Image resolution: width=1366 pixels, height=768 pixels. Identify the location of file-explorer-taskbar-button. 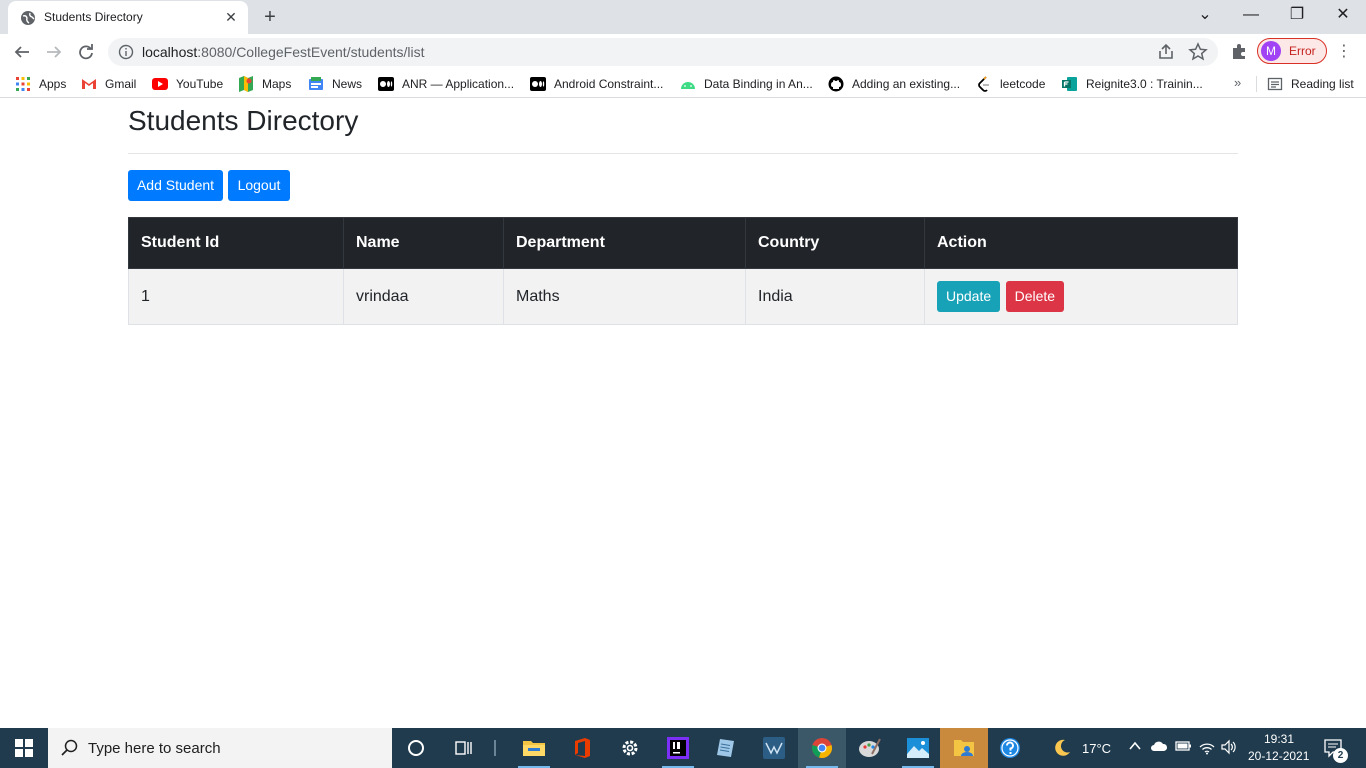
(534, 748).